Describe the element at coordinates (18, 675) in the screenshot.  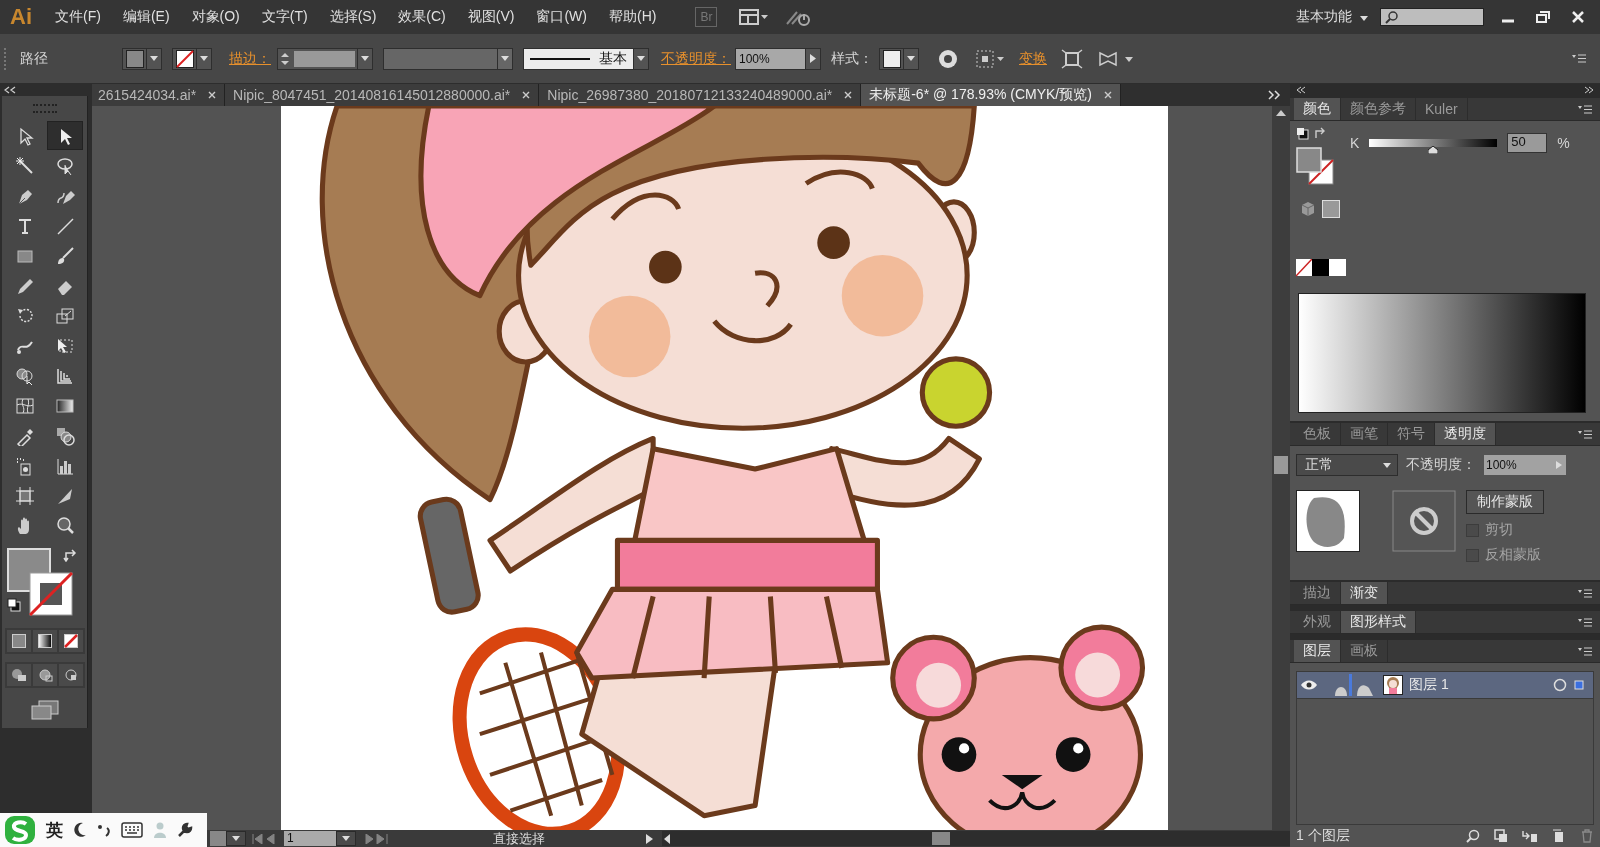
I see `draw-normal-button` at that location.